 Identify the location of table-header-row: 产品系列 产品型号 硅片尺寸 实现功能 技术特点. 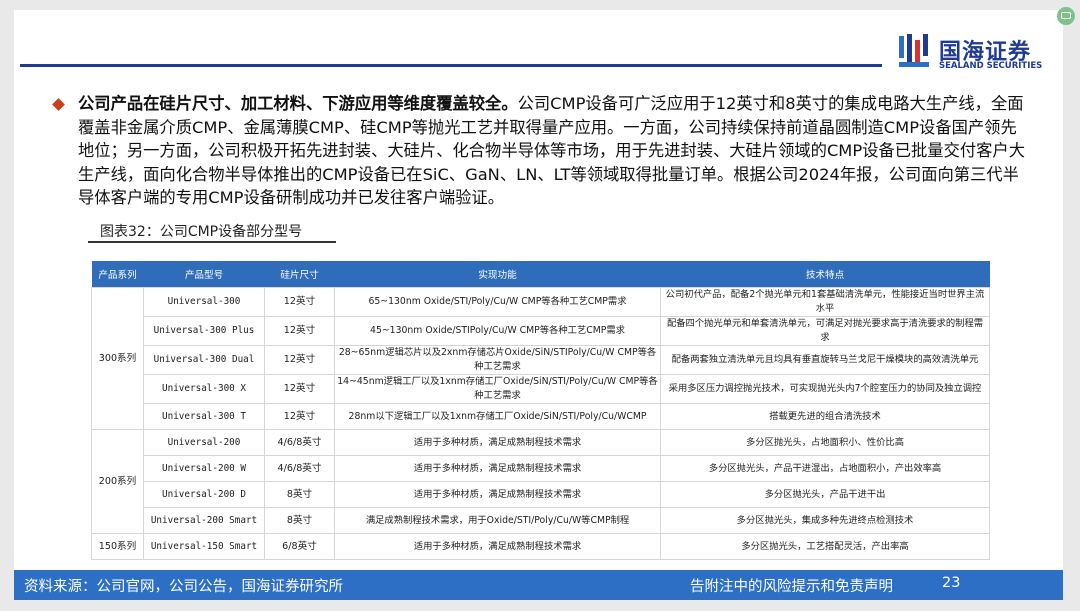
(540, 274).